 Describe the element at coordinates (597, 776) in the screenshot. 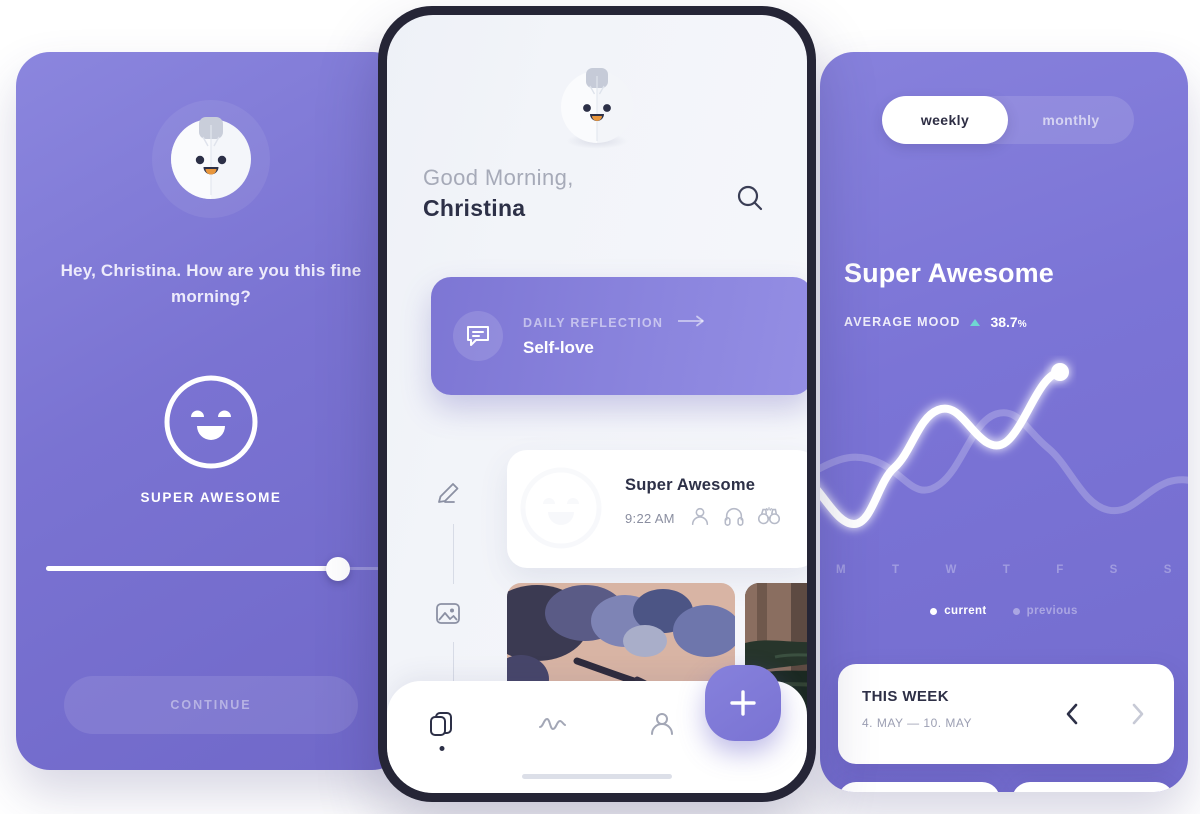

I see `home-indicator` at that location.